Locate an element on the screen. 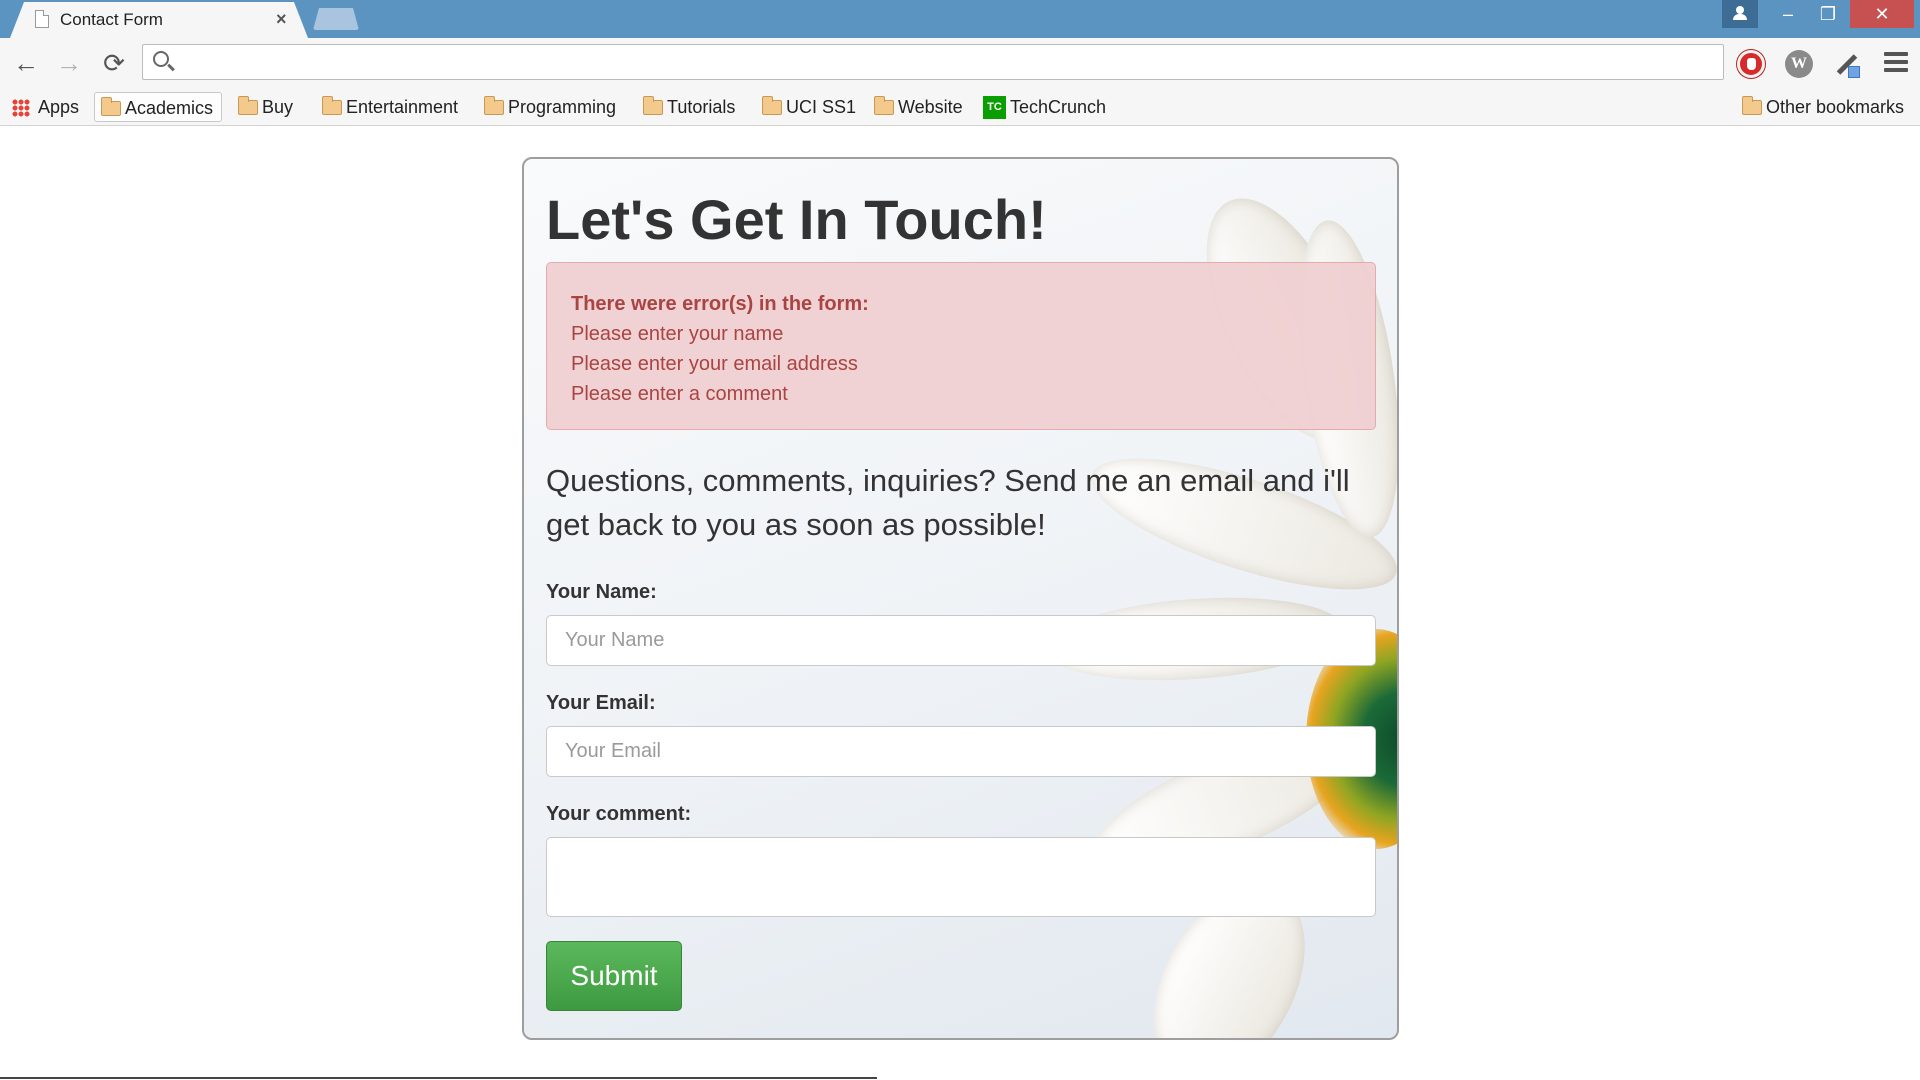 Image resolution: width=1920 pixels, height=1080 pixels. bookmark-folder-academics: Academics is located at coordinates (158, 107).